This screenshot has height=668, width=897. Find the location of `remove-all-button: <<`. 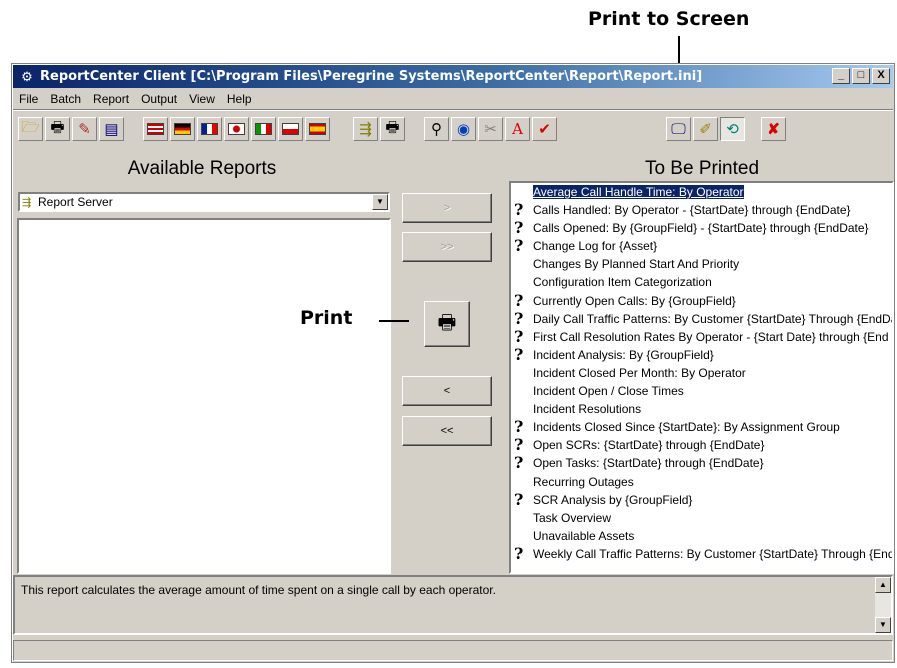

remove-all-button: << is located at coordinates (447, 431).